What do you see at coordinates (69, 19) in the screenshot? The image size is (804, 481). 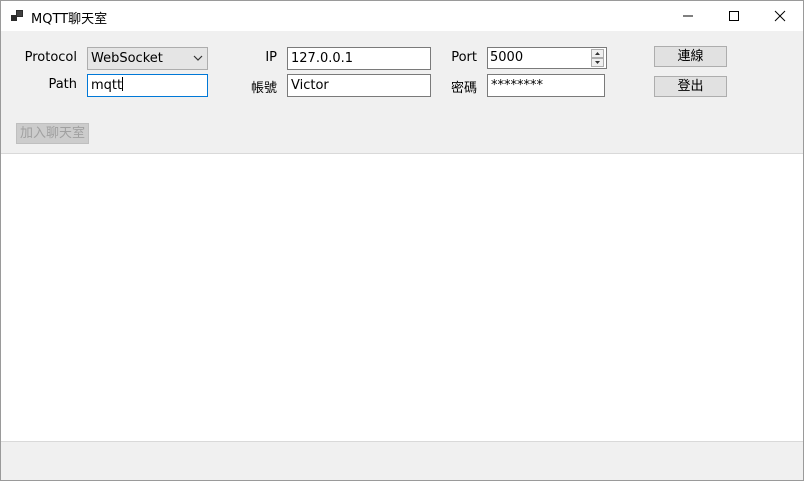 I see `window-title: MQTT聊天室` at bounding box center [69, 19].